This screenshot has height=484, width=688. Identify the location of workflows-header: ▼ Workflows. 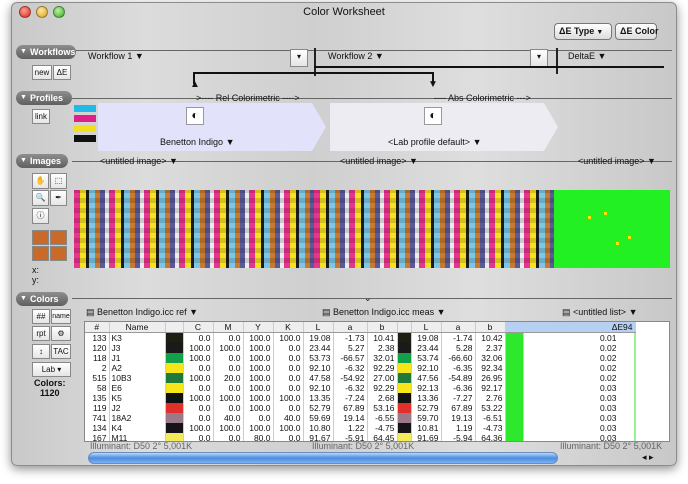
(46, 52).